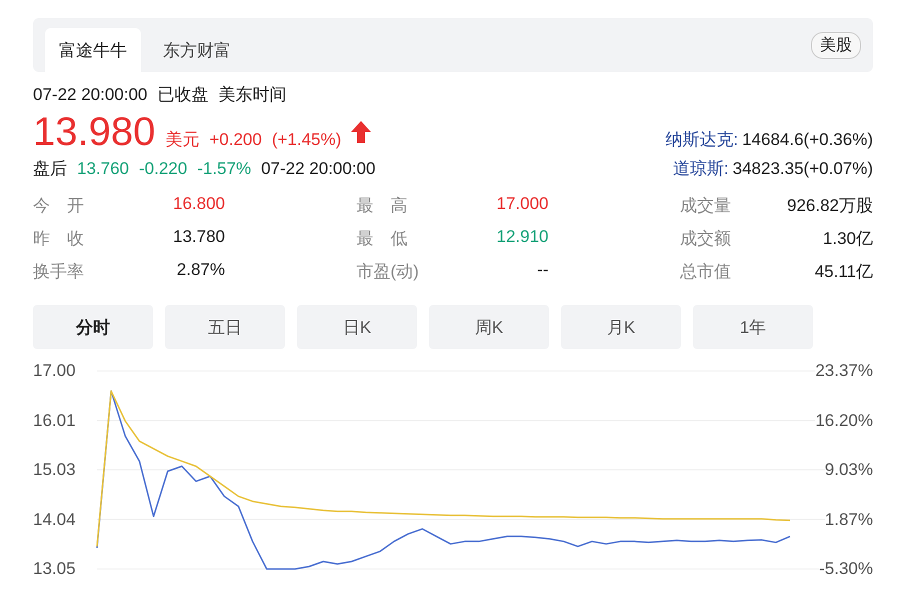  I want to click on after-hours-label: 盘后, so click(50, 169).